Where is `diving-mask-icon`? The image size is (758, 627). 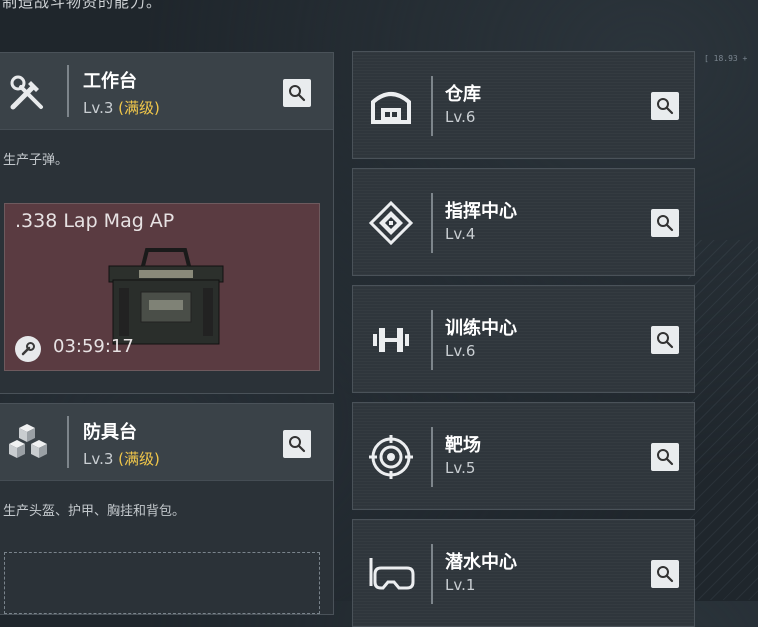 diving-mask-icon is located at coordinates (391, 574).